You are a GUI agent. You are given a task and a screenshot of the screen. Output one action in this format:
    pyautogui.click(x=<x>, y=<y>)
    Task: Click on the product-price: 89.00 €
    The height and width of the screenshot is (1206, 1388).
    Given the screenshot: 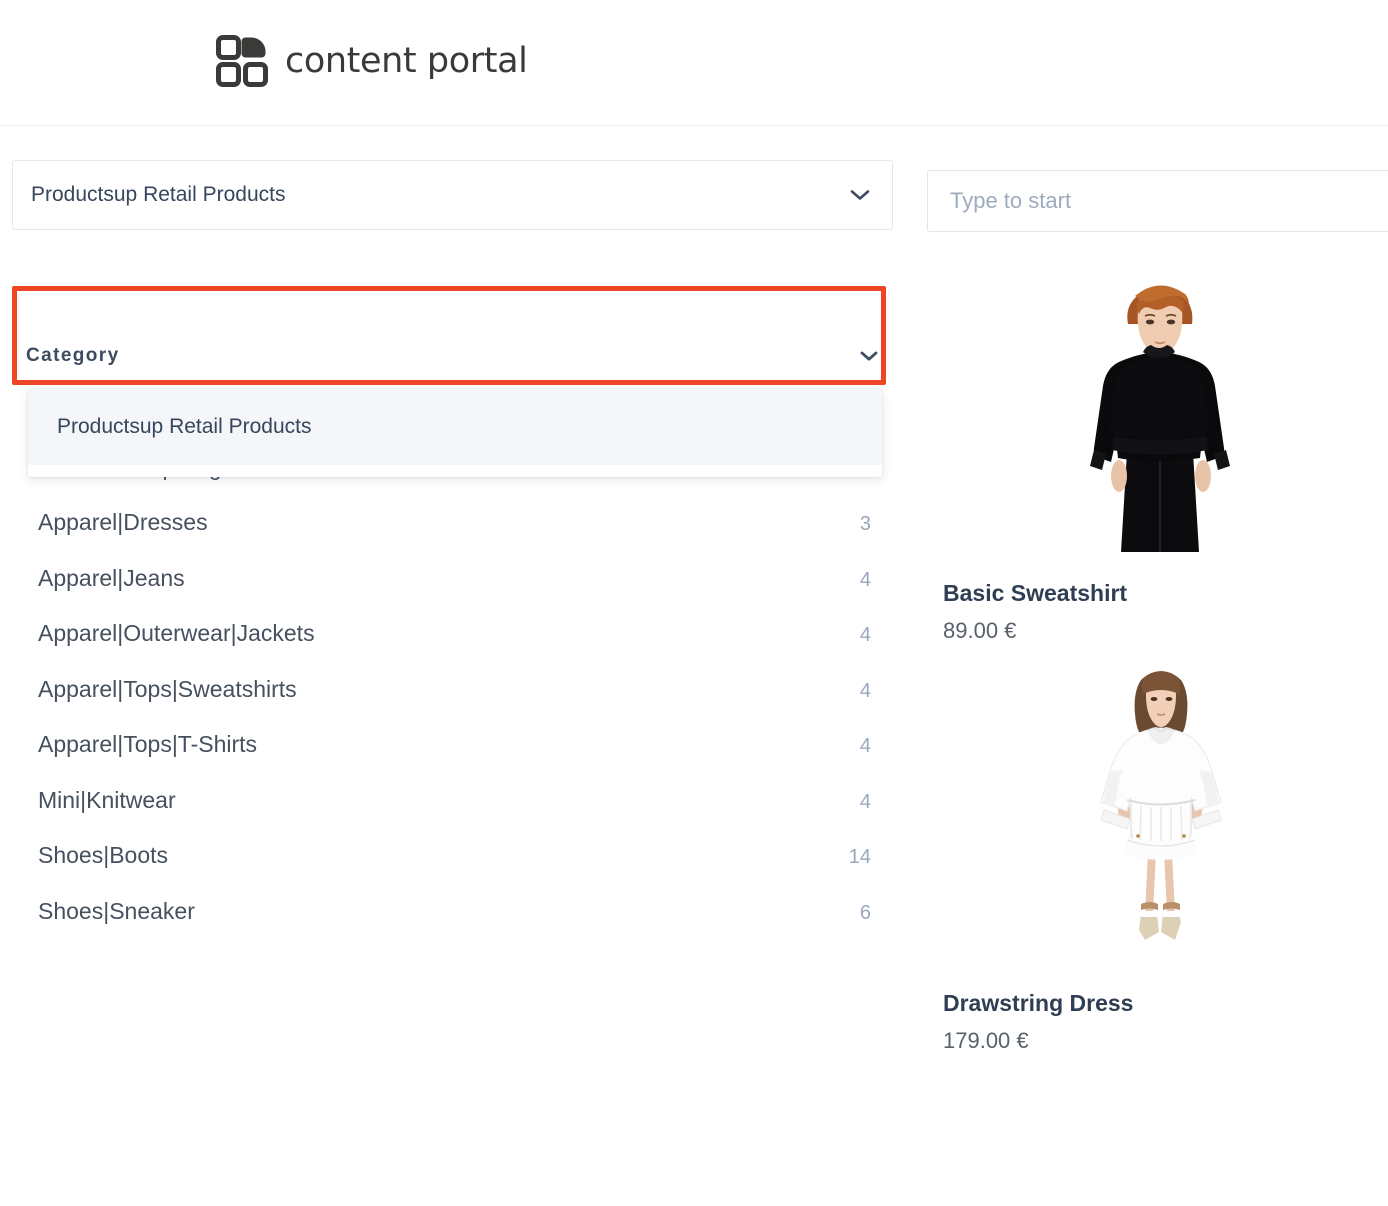 What is the action you would take?
    pyautogui.click(x=980, y=630)
    